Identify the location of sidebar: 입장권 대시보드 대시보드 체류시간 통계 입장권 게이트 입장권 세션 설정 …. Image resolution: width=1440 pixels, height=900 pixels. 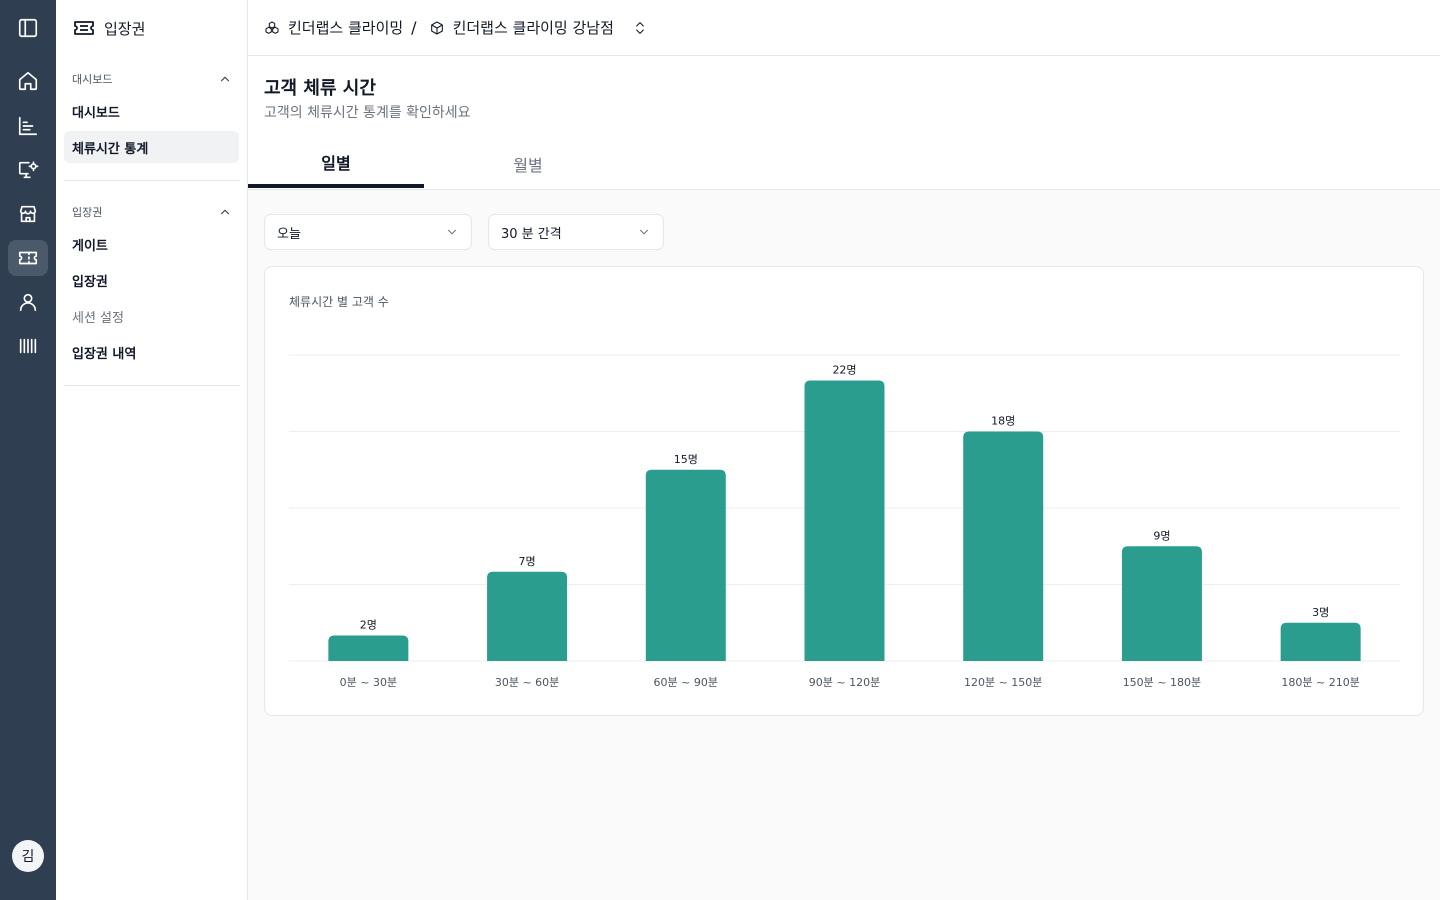
(152, 450).